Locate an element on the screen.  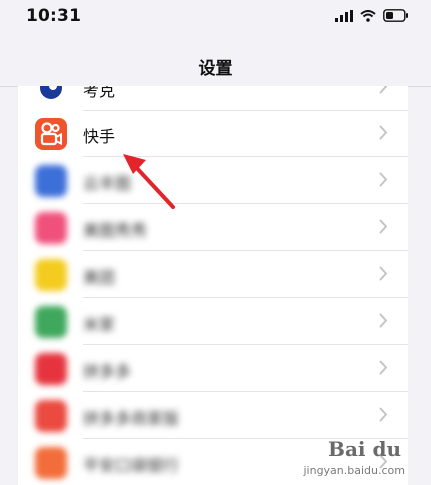
list-item-label: 美团 is located at coordinates (99, 277).